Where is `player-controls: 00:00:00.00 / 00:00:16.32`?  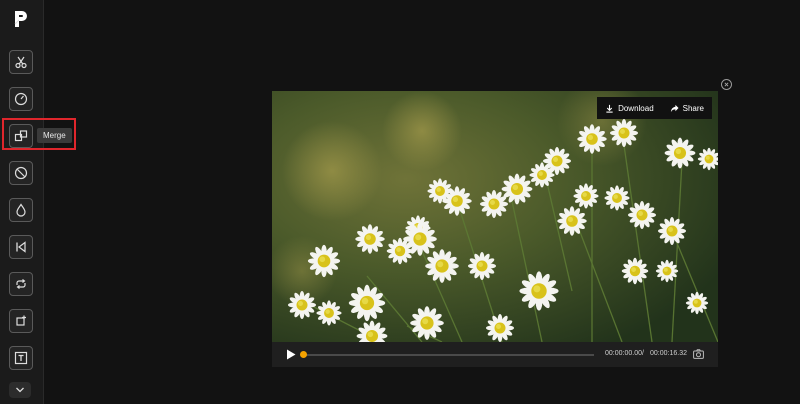
player-controls: 00:00:00.00 / 00:00:16.32 is located at coordinates (495, 354).